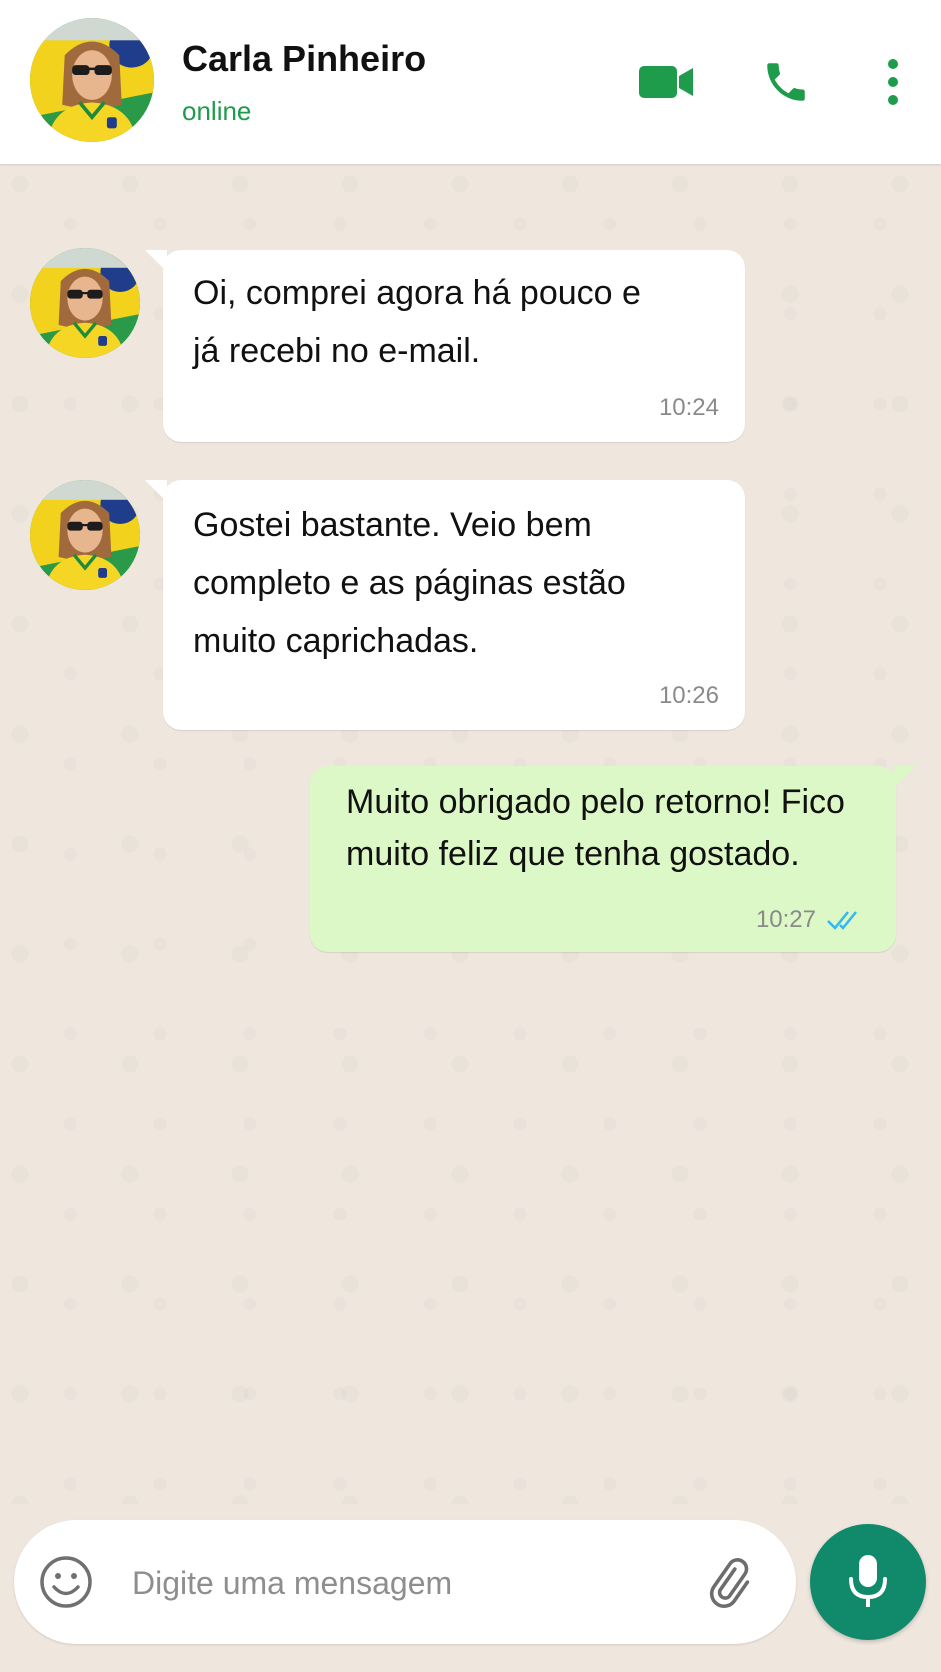 Image resolution: width=941 pixels, height=1672 pixels. Describe the element at coordinates (217, 111) in the screenshot. I see `contact-status: online` at that location.